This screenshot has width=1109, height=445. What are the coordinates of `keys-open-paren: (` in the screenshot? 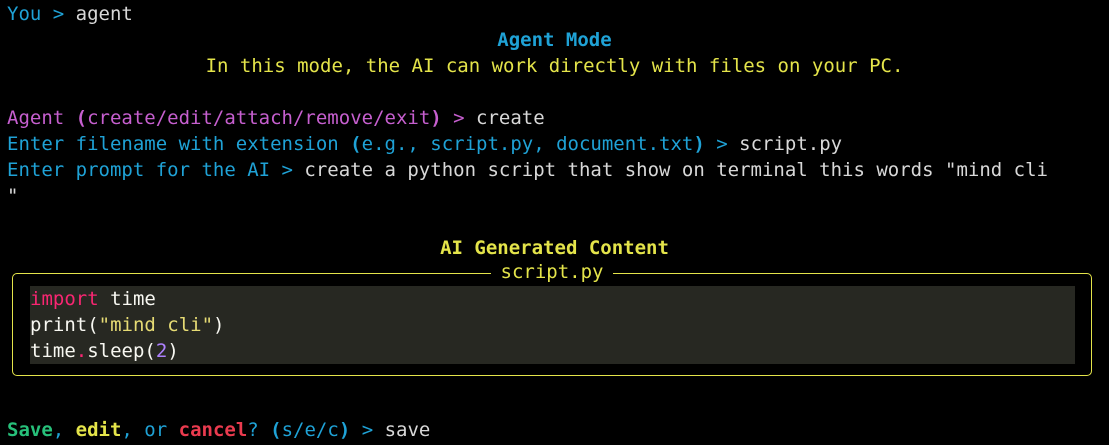 It's located at (276, 430).